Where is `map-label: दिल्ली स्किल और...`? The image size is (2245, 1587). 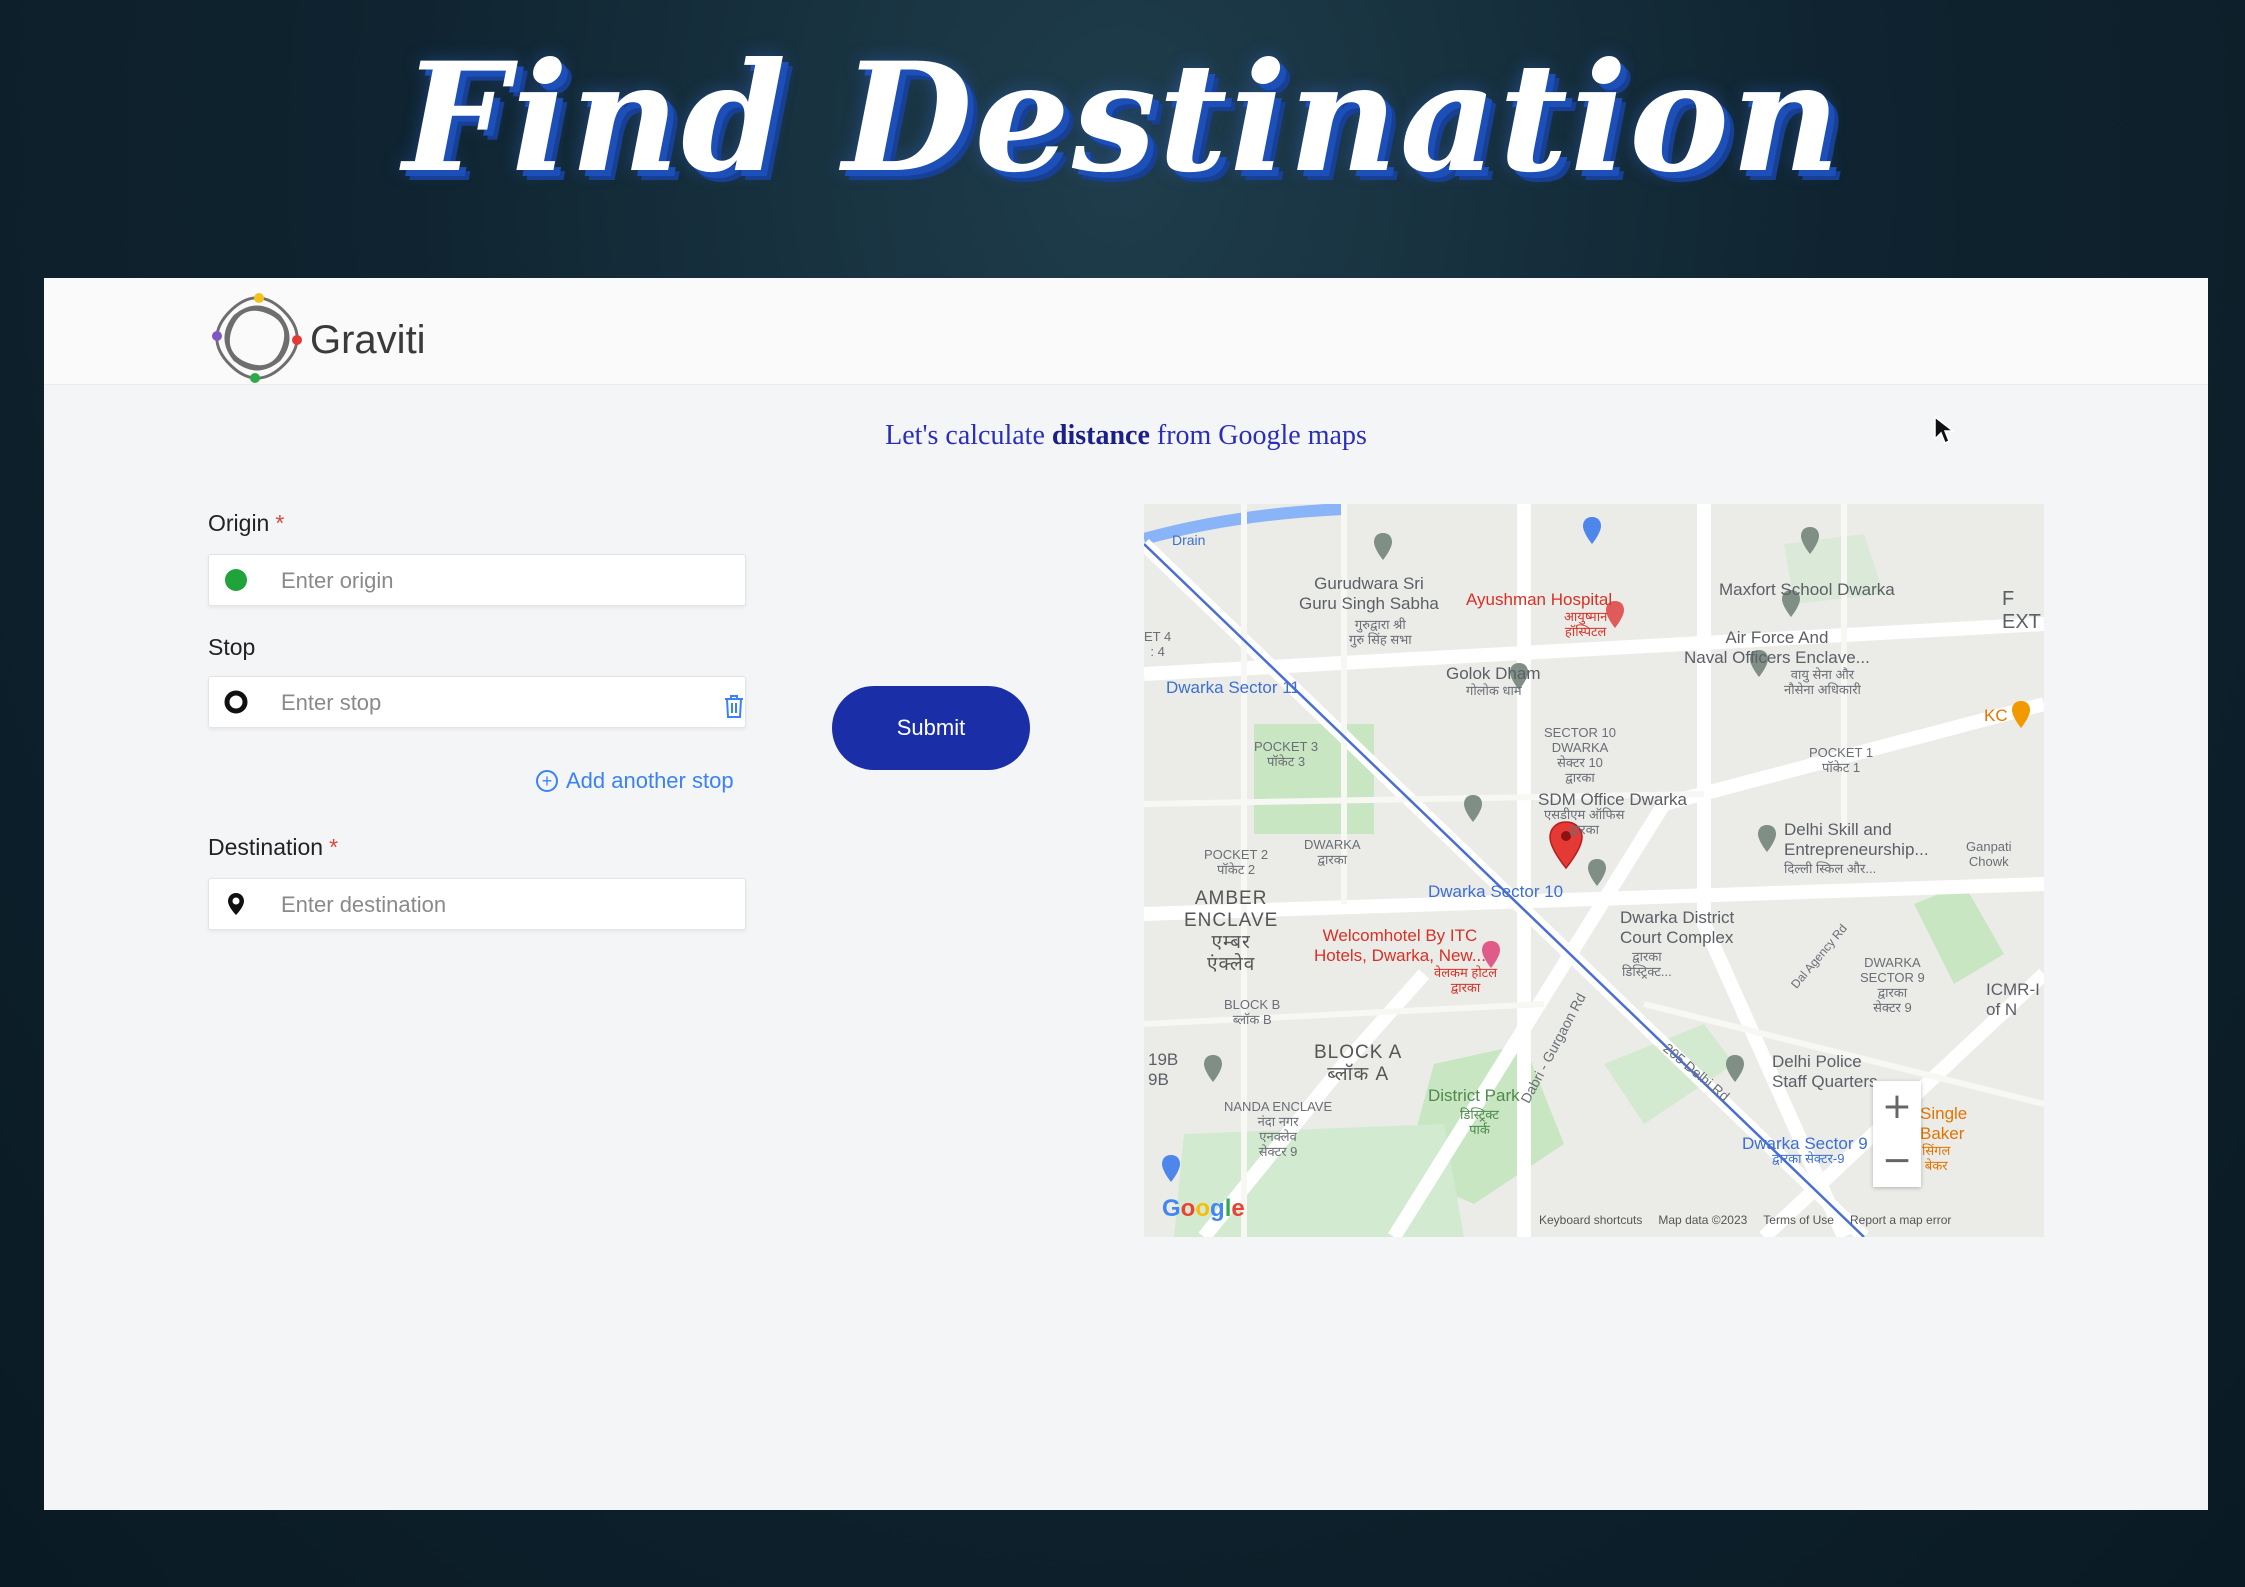
map-label: दिल्ली स्किल और... is located at coordinates (1830, 868).